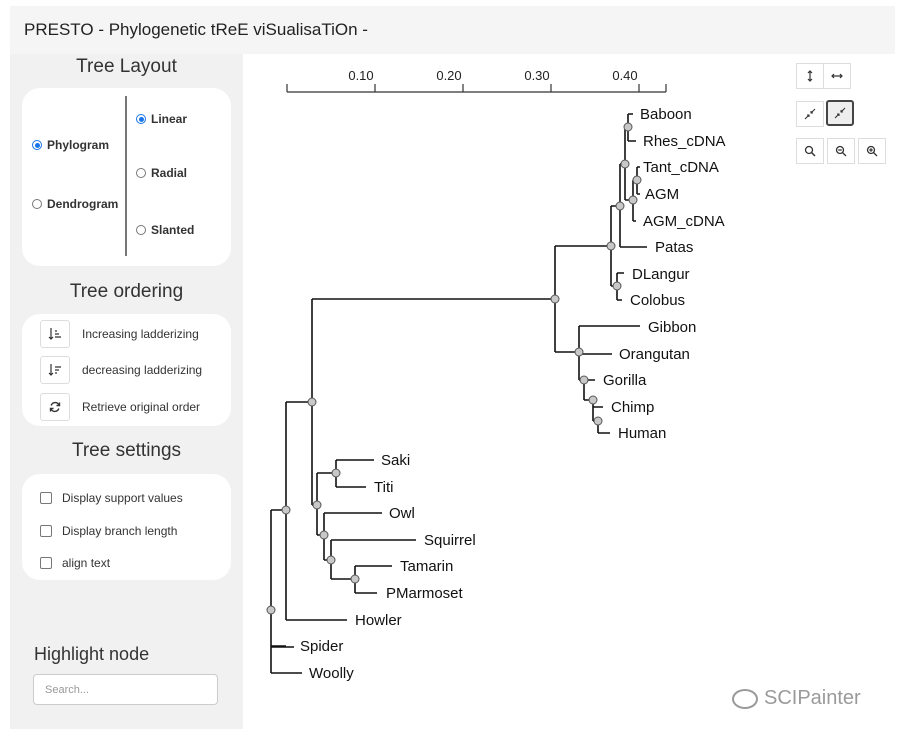  Describe the element at coordinates (331, 673) in the screenshot. I see `leaf-label: Woolly` at that location.